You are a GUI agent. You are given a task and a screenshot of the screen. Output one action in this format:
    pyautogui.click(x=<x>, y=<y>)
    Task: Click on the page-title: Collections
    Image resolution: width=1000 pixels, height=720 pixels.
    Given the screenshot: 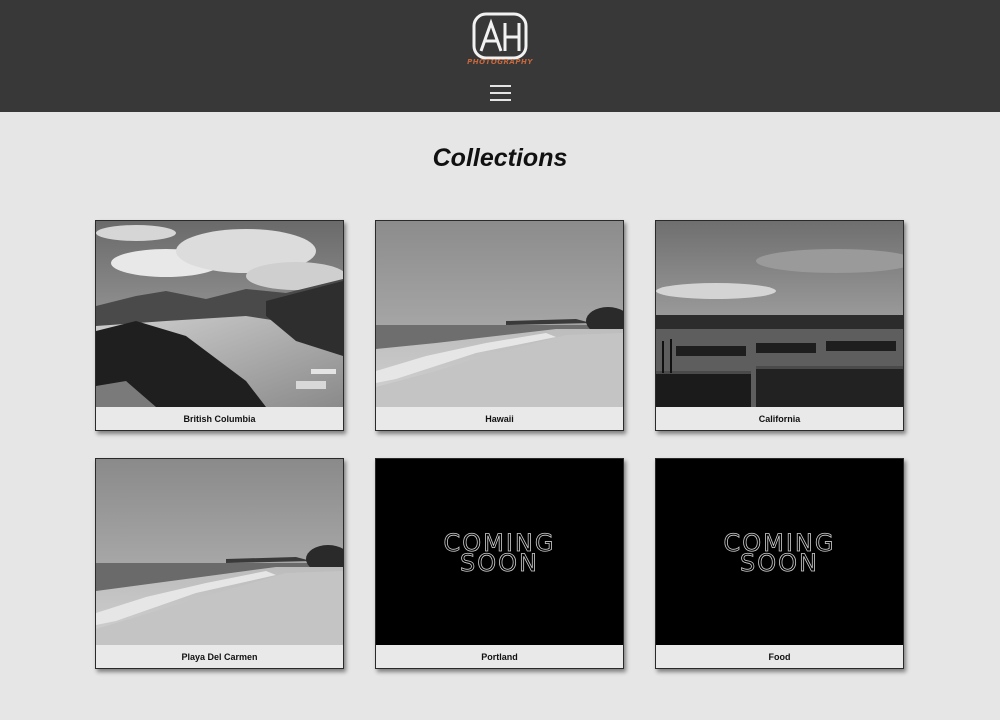 What is the action you would take?
    pyautogui.click(x=500, y=158)
    